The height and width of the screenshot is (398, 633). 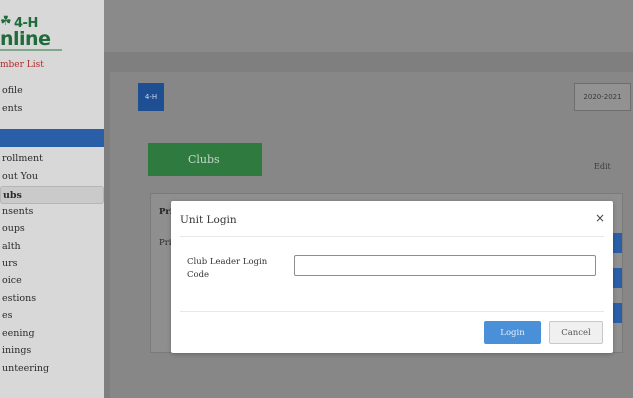 What do you see at coordinates (205, 159) in the screenshot?
I see `clubs-tab: Clubs` at bounding box center [205, 159].